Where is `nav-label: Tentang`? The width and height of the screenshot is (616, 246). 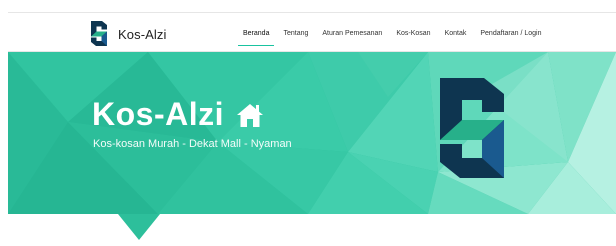
nav-label: Tentang is located at coordinates (296, 33).